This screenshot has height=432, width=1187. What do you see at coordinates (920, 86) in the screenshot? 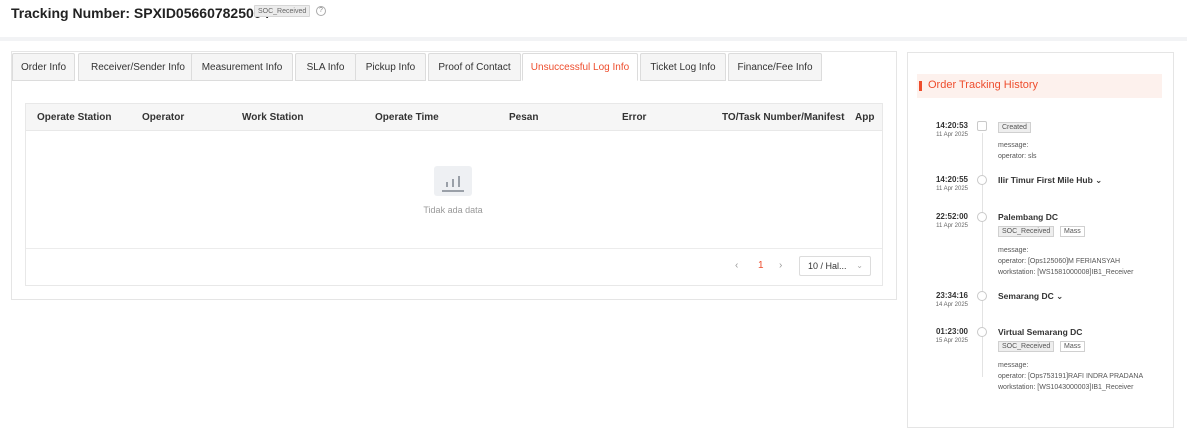
I see `header-accent-bar` at bounding box center [920, 86].